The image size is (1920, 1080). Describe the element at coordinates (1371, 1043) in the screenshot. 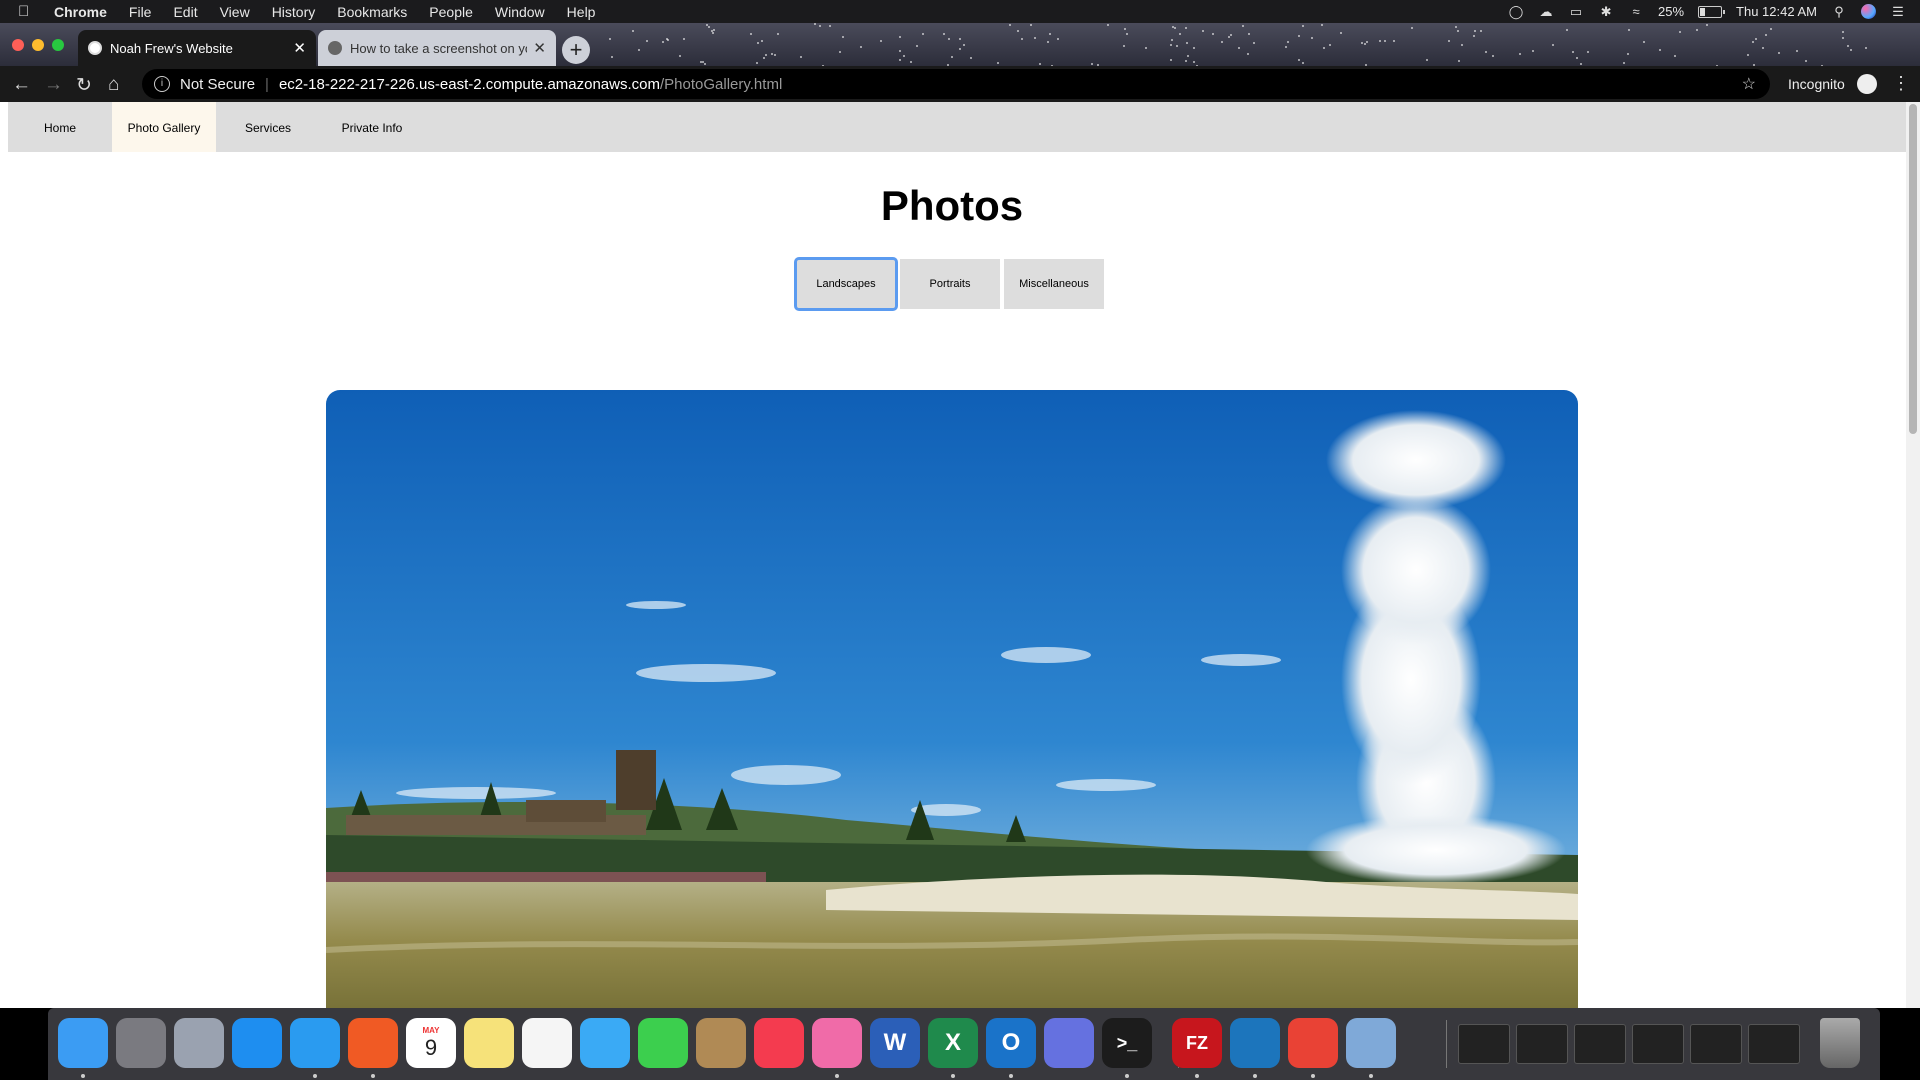

I see `preview-icon` at that location.